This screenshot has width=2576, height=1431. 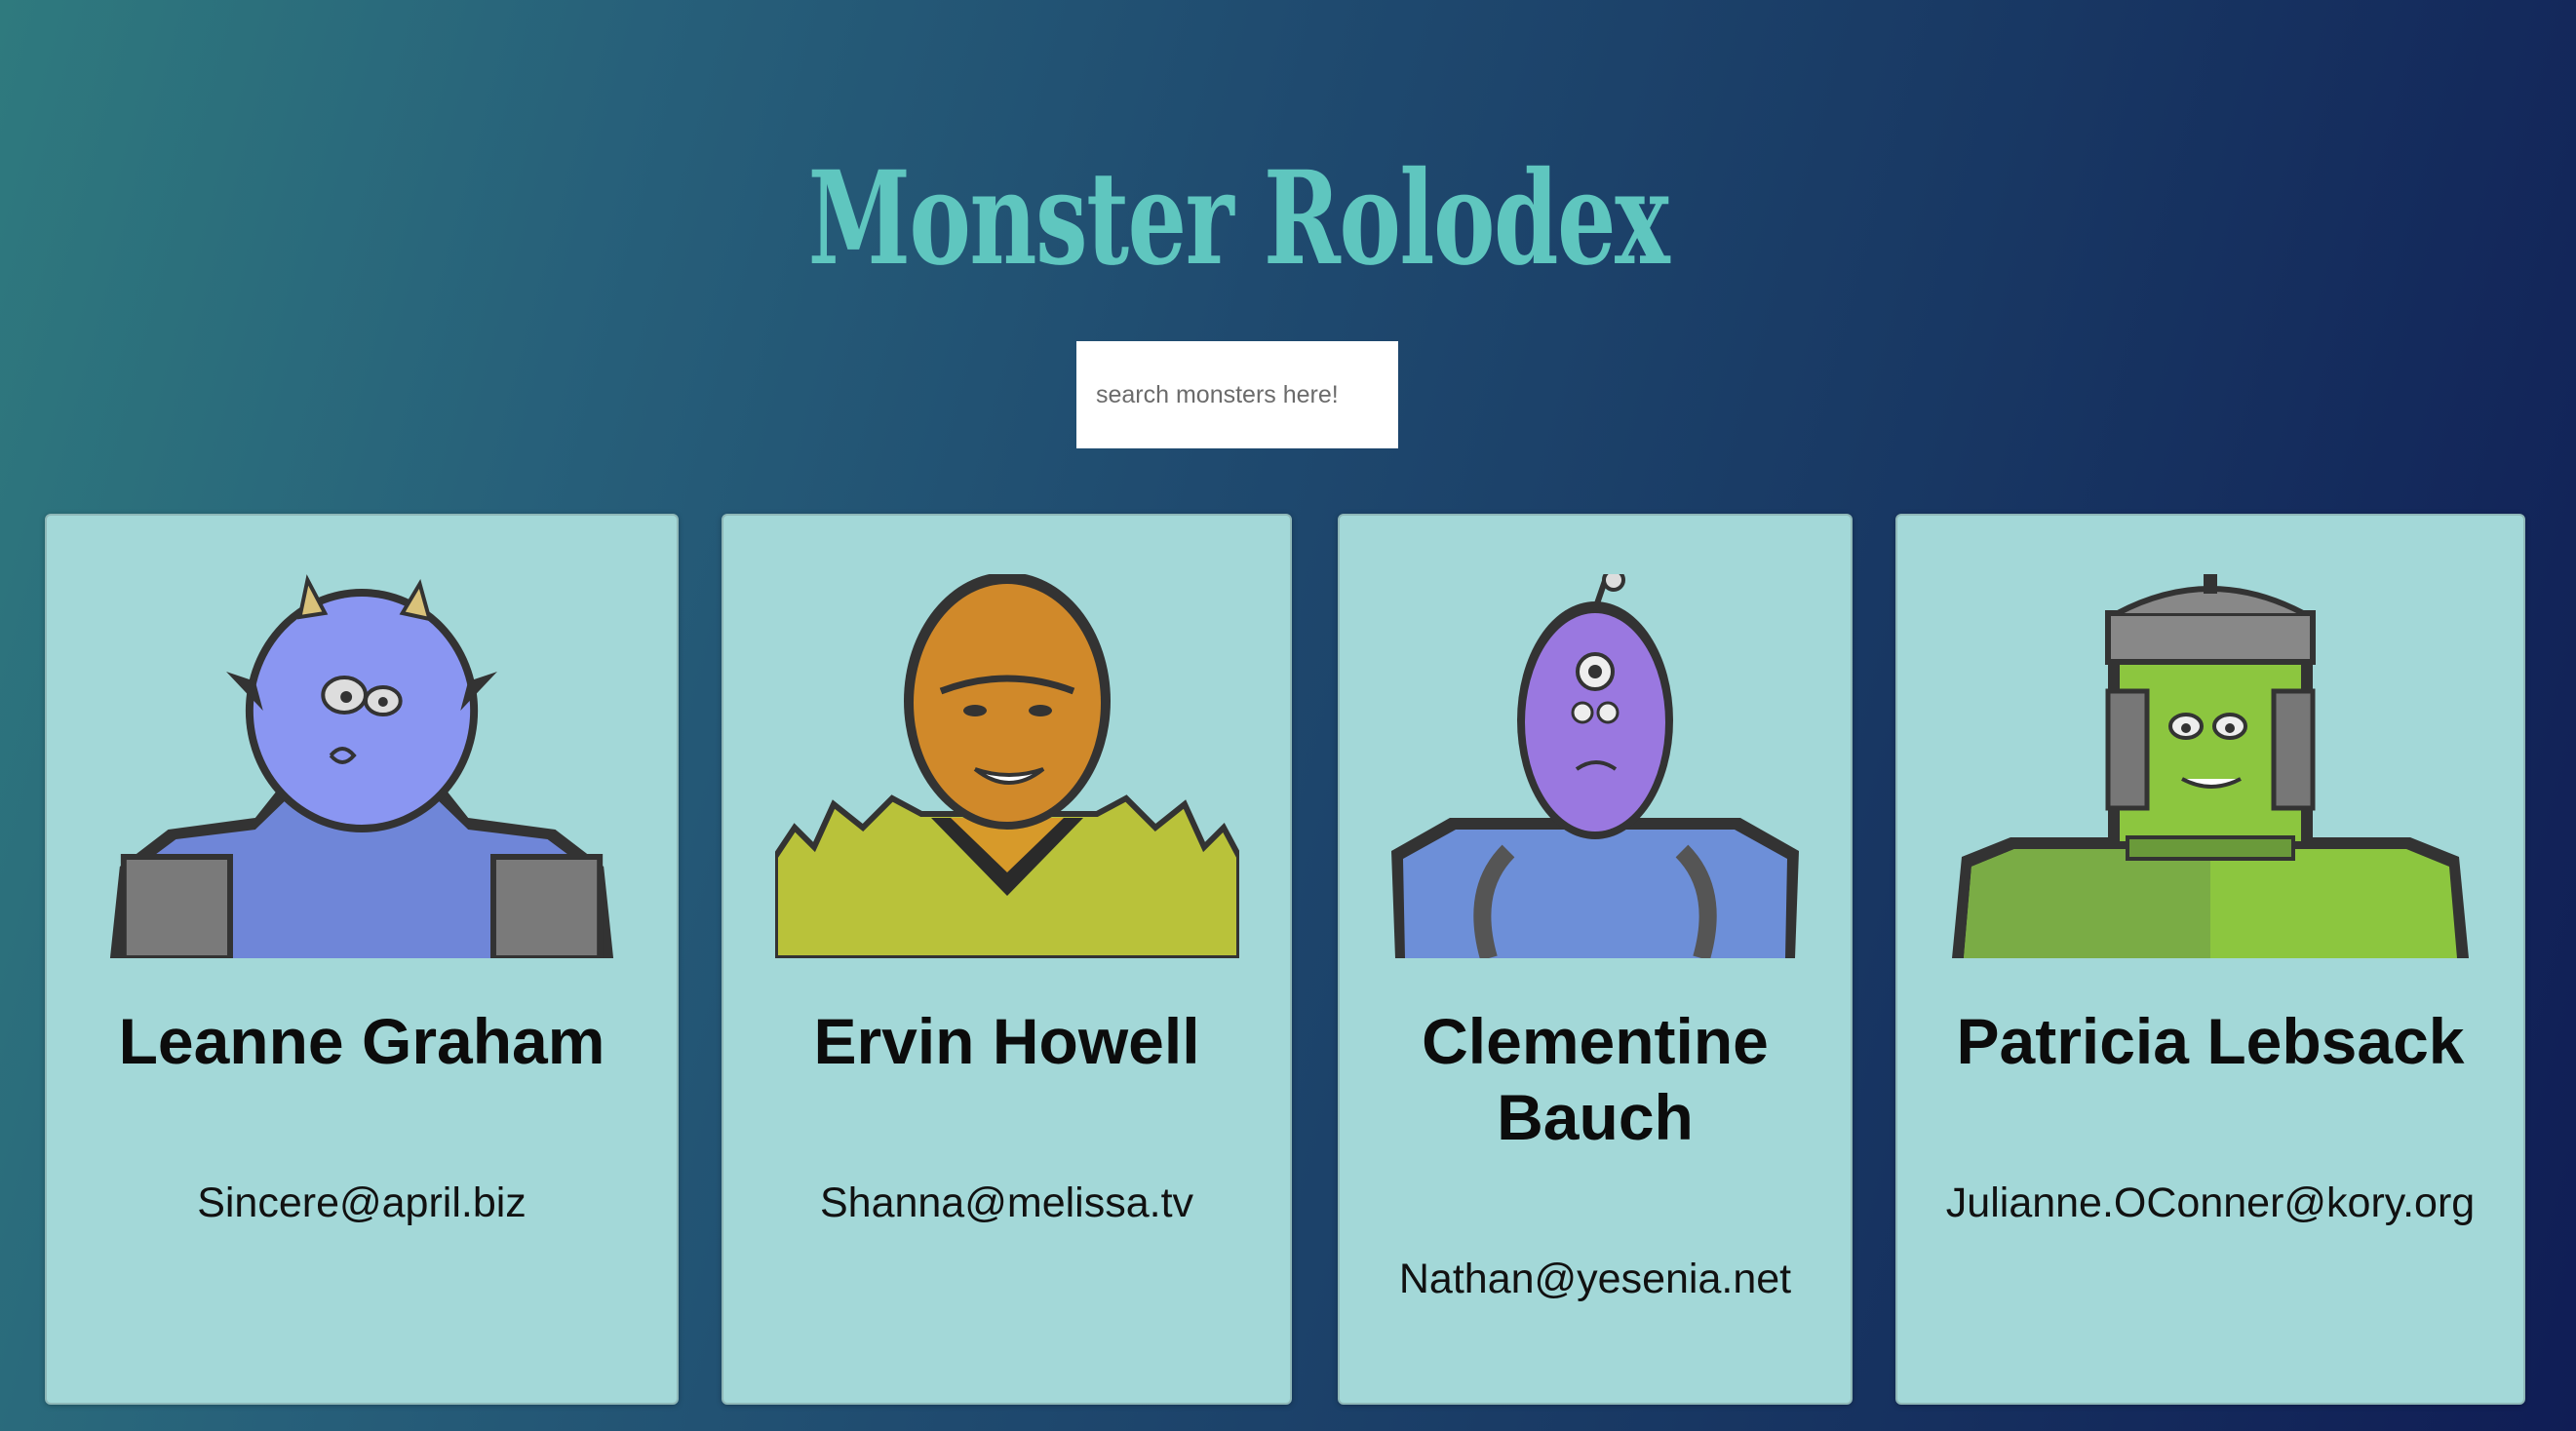 I want to click on monster-card: Ervin Howell Shanna@melissa.tv, so click(x=1007, y=960).